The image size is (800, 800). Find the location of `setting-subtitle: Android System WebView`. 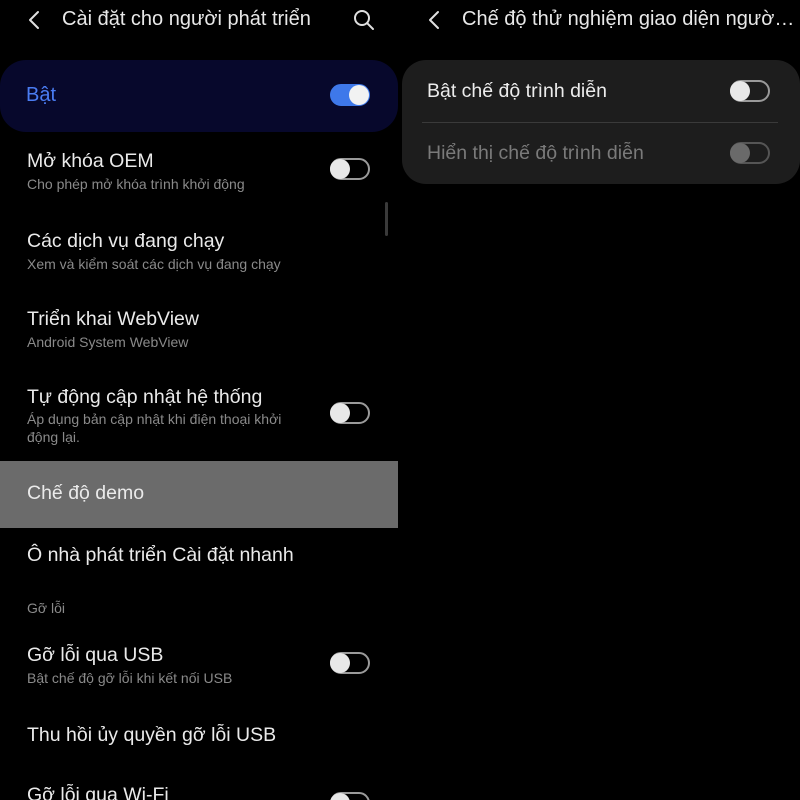

setting-subtitle: Android System WebView is located at coordinates (108, 342).